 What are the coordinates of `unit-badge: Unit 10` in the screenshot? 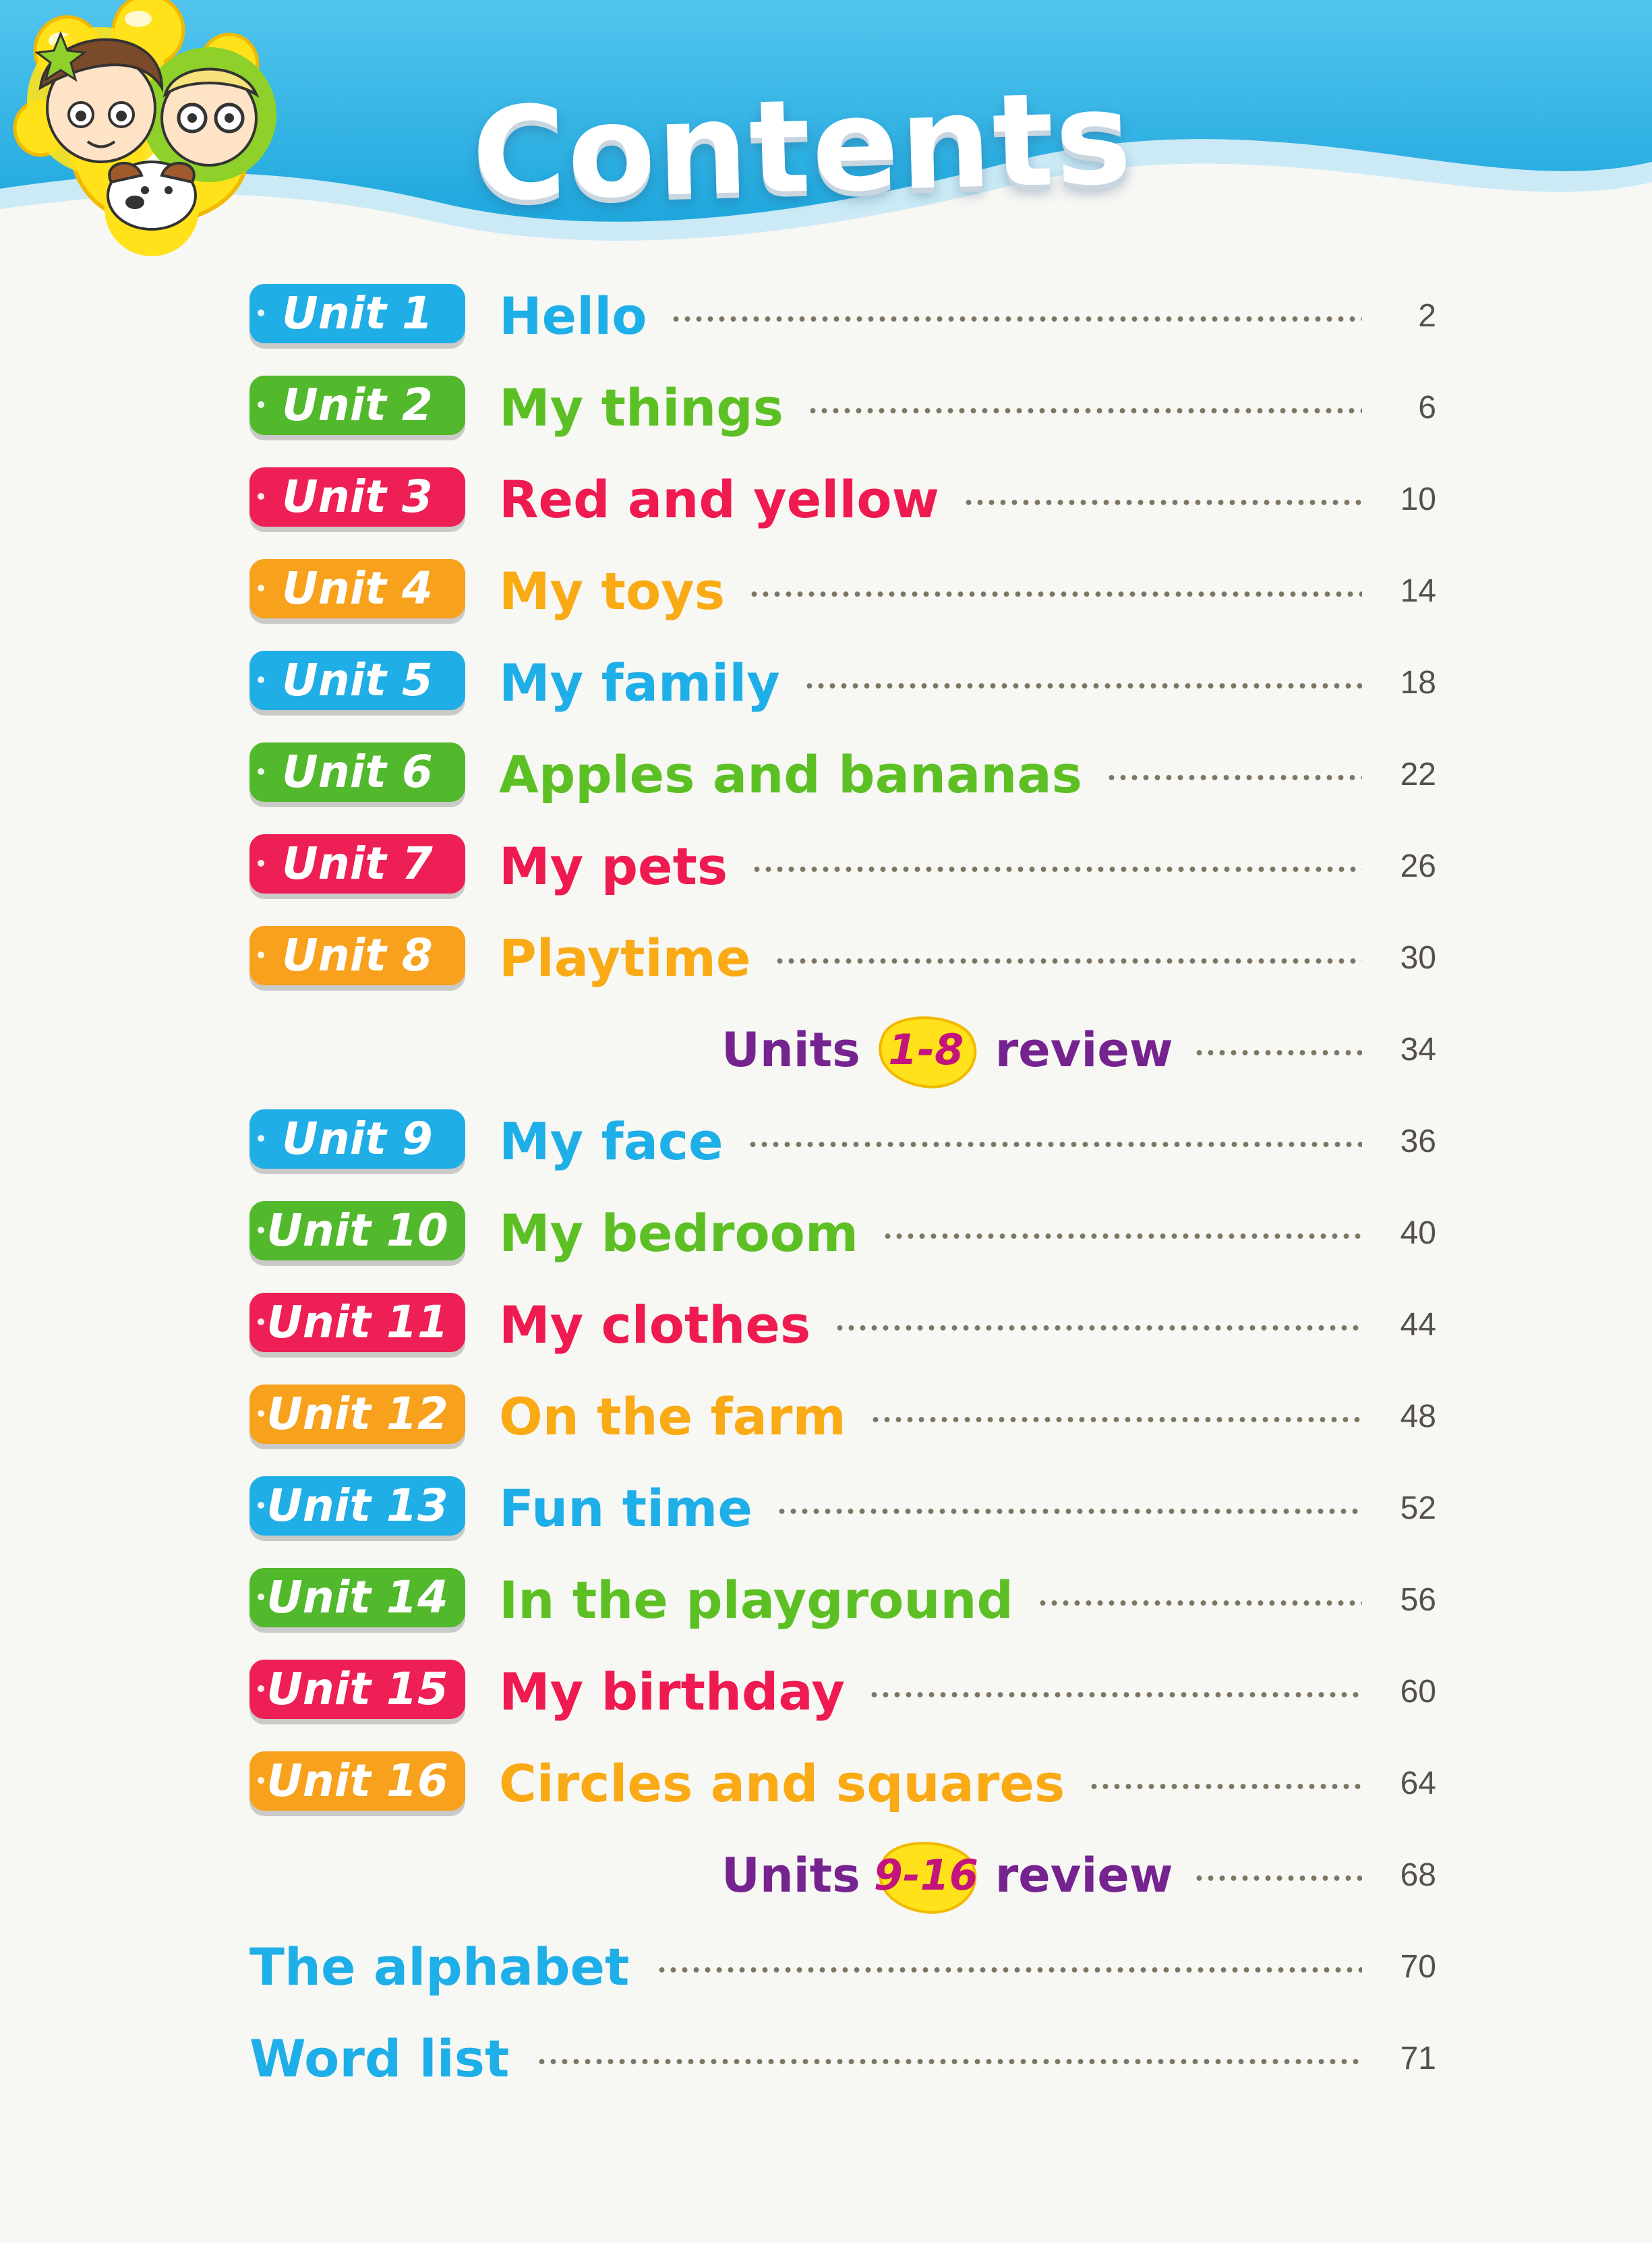 It's located at (357, 1230).